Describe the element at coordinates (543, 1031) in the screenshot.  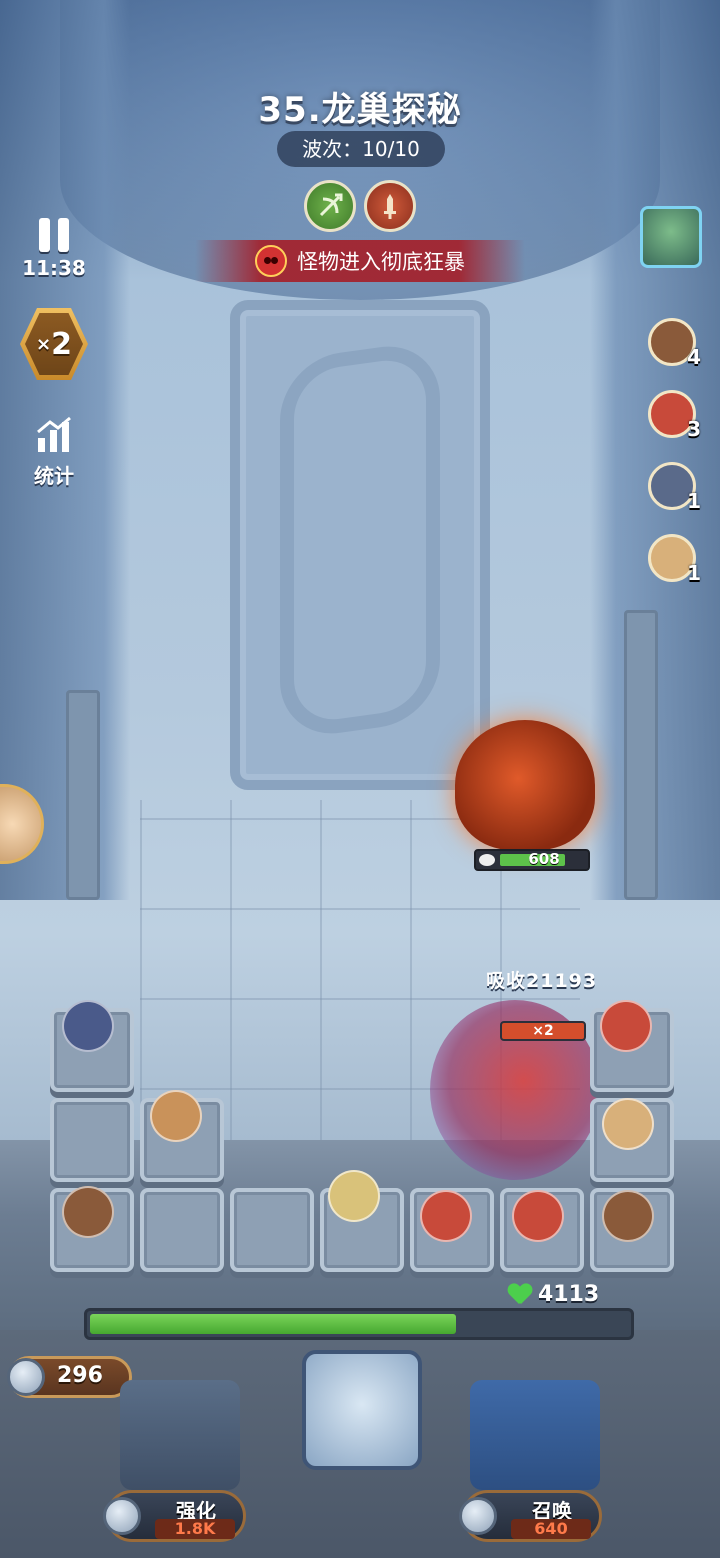
I see `golem-shield-badge: ×2` at that location.